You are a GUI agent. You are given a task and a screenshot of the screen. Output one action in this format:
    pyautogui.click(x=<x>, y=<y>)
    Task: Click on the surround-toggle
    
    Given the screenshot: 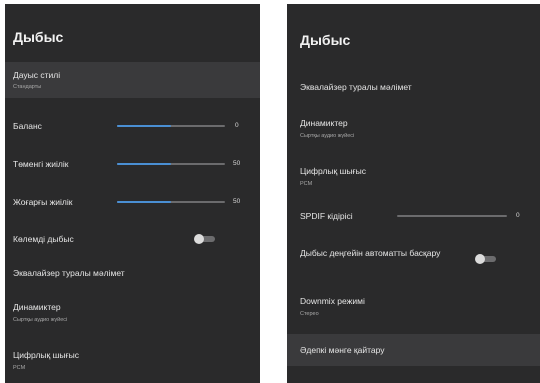 What is the action you would take?
    pyautogui.click(x=205, y=239)
    